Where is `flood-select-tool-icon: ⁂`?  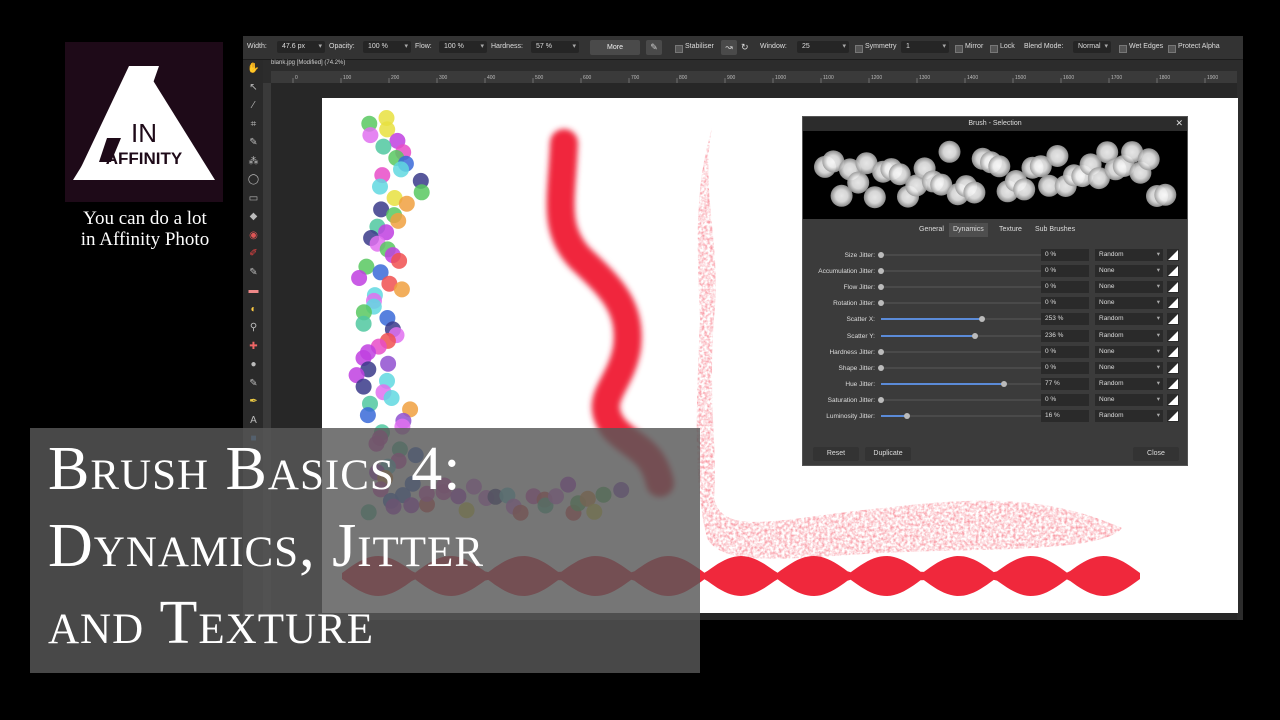 flood-select-tool-icon: ⁂ is located at coordinates (253, 161).